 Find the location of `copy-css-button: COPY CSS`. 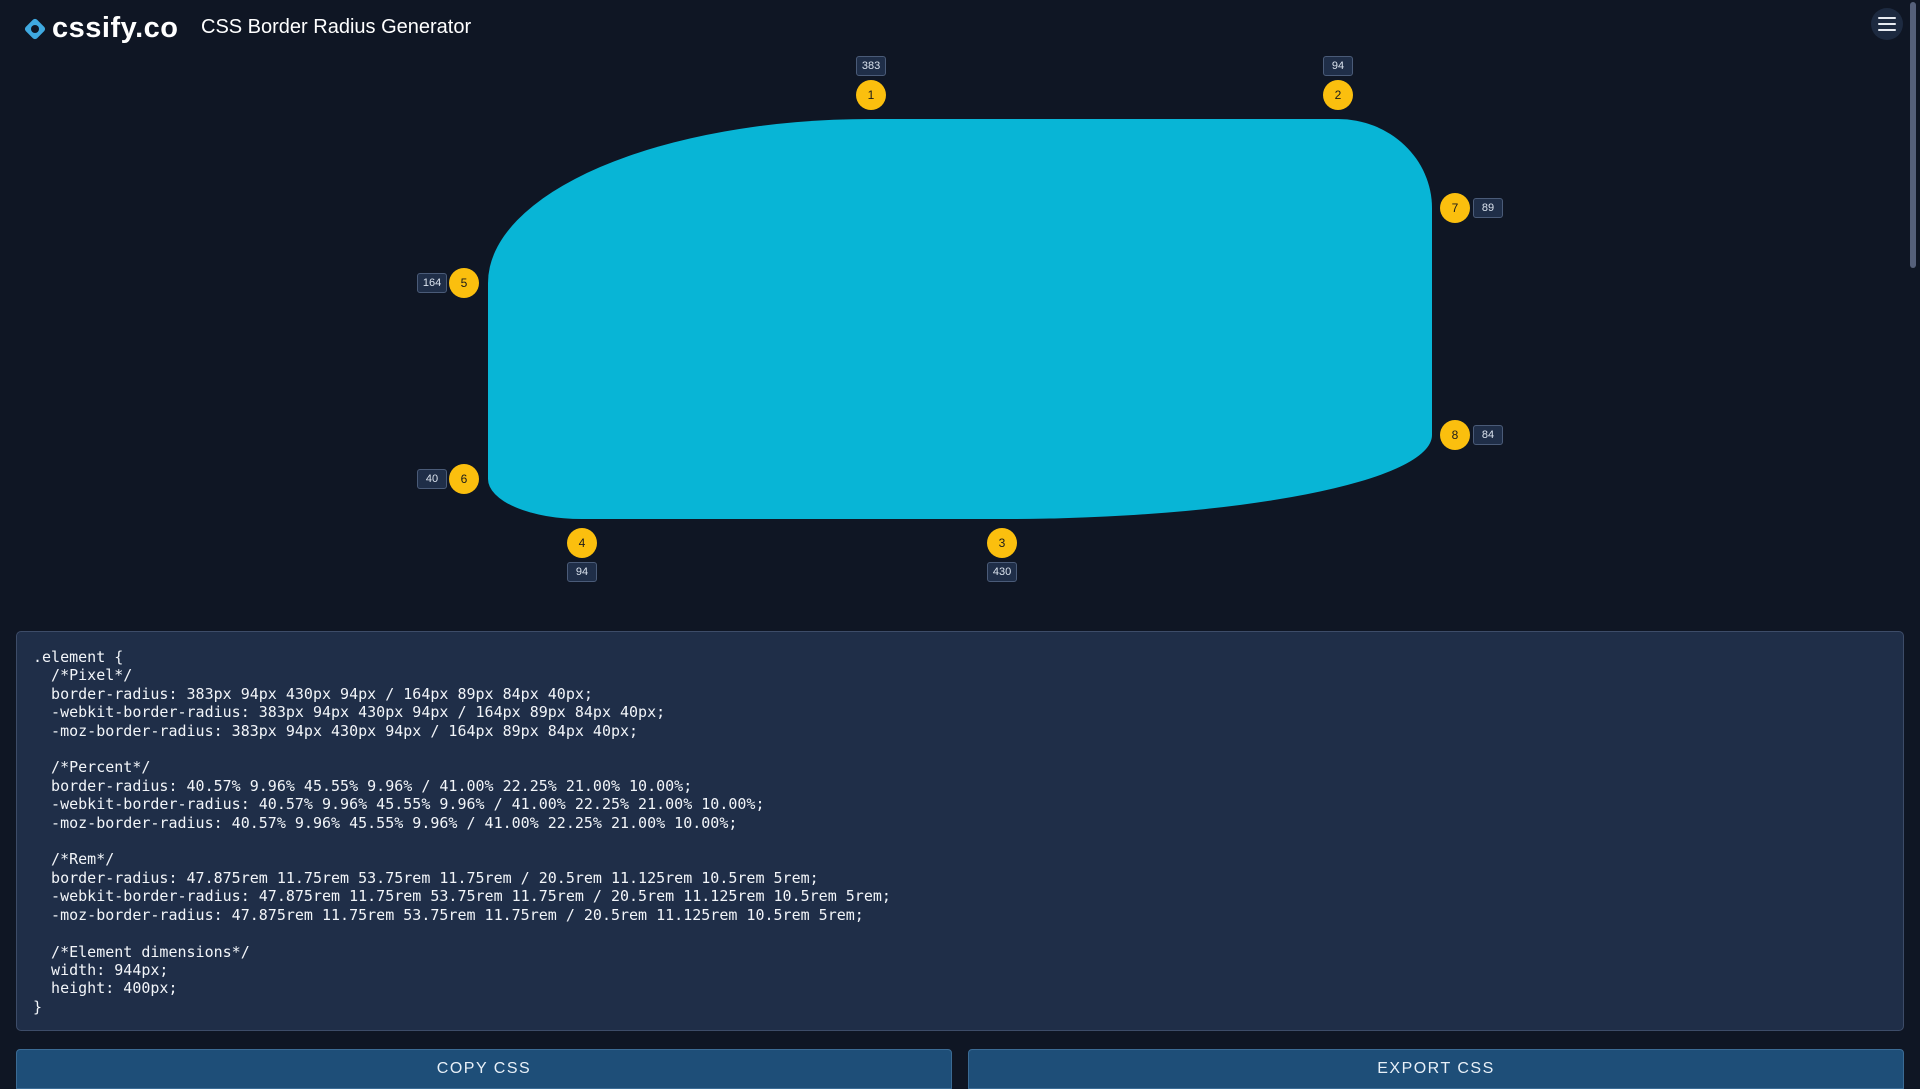

copy-css-button: COPY CSS is located at coordinates (484, 1069).